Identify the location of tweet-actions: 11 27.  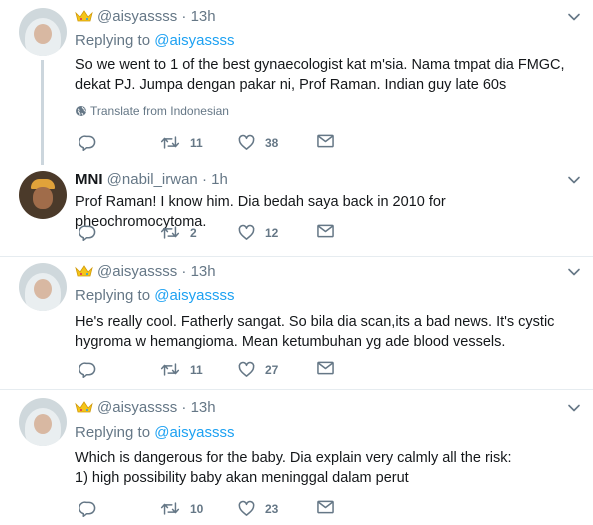
(215, 370).